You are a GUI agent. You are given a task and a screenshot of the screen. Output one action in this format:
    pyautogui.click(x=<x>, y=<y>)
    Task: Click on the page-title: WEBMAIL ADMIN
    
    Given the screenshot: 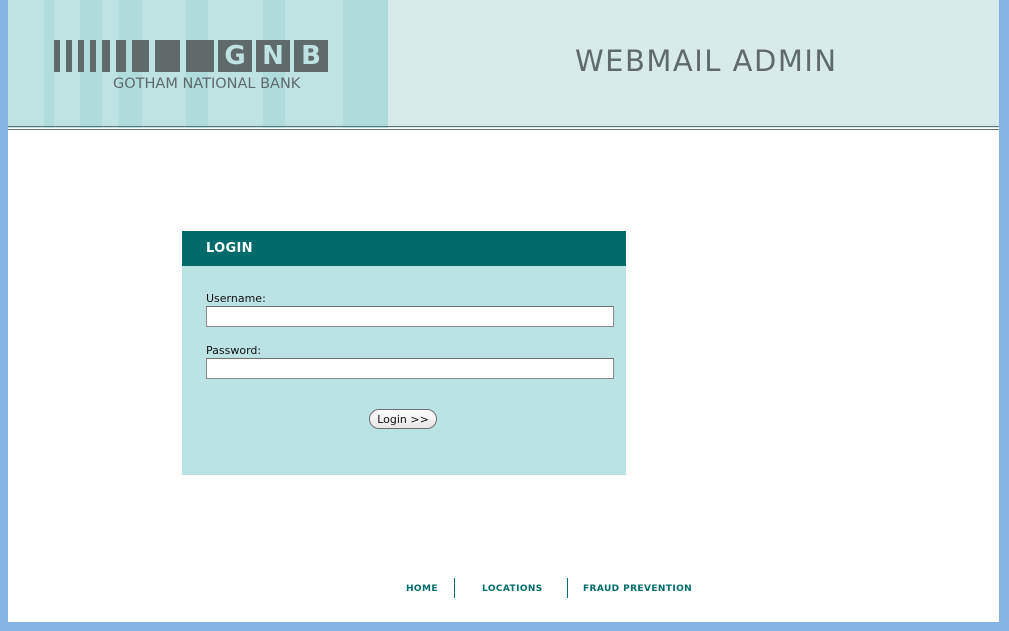 What is the action you would take?
    pyautogui.click(x=706, y=61)
    